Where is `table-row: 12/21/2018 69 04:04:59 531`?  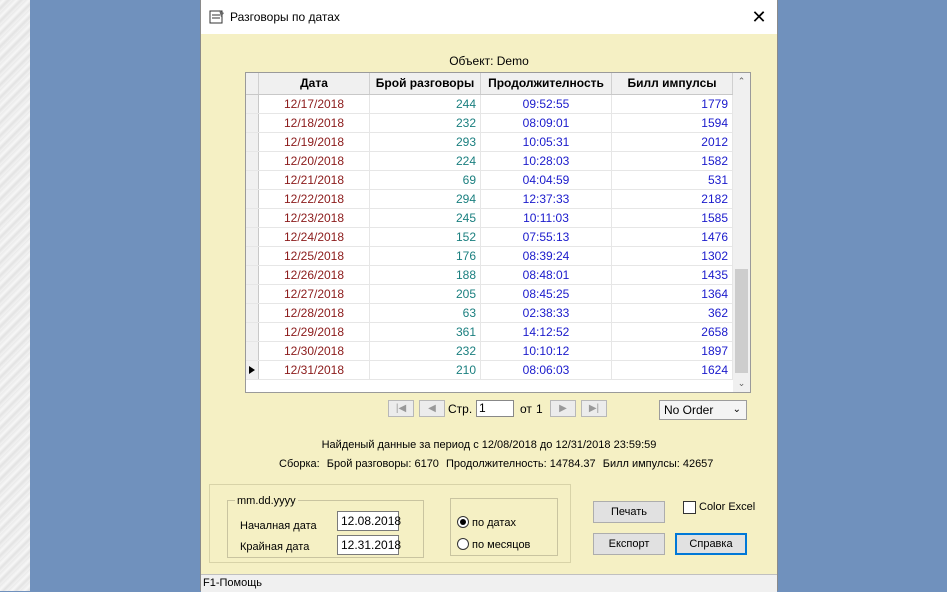
table-row: 12/21/2018 69 04:04:59 531 is located at coordinates (489, 180).